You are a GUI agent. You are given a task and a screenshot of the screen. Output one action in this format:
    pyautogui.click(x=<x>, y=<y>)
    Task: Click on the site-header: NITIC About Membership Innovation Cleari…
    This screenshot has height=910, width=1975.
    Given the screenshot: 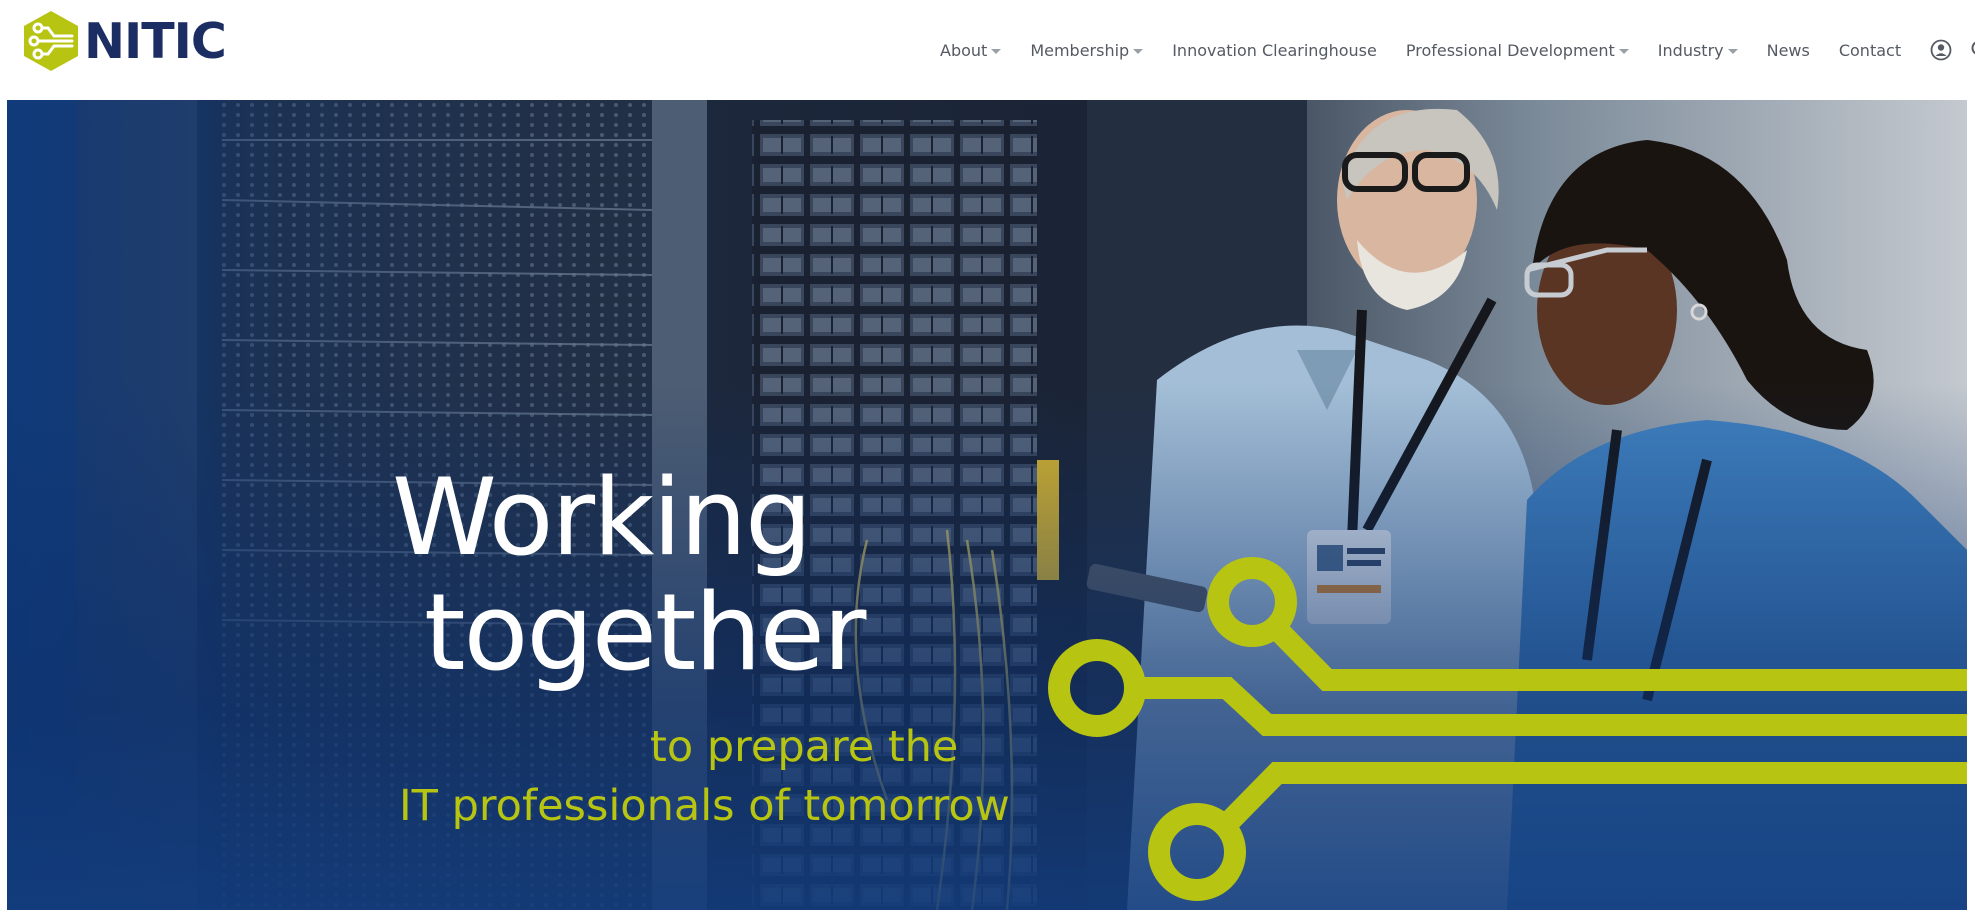 What is the action you would take?
    pyautogui.click(x=987, y=50)
    